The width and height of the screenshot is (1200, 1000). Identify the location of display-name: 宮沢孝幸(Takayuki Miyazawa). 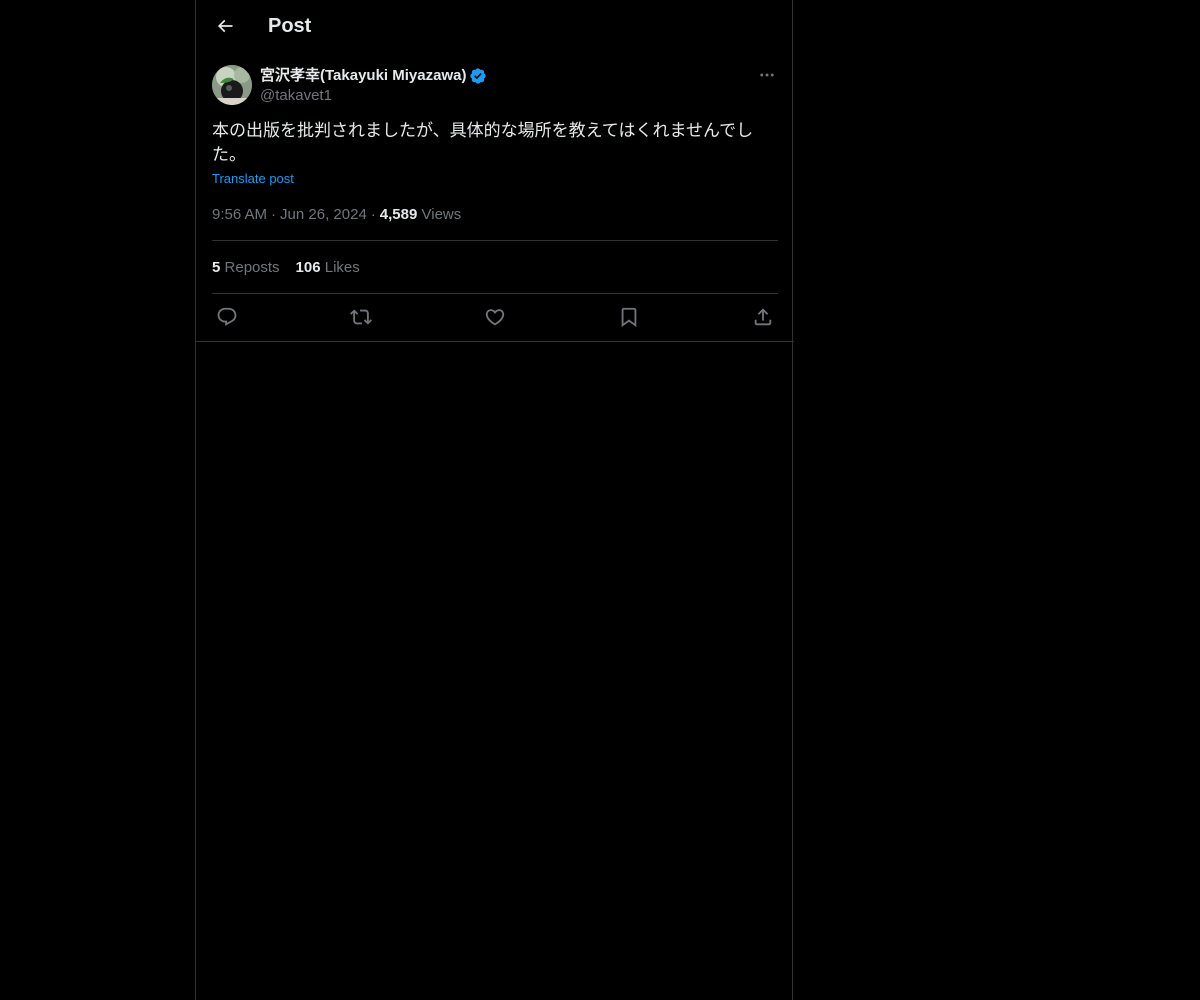
(363, 75).